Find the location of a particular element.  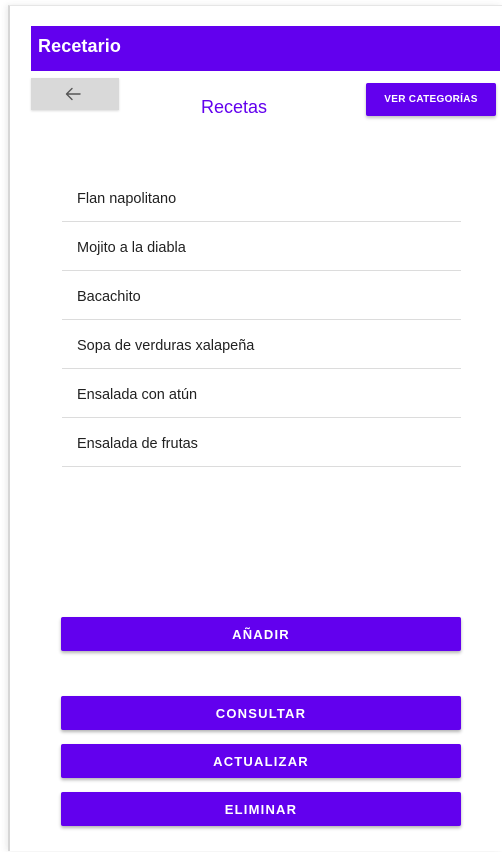

app-bar: Recetario is located at coordinates (265, 48).